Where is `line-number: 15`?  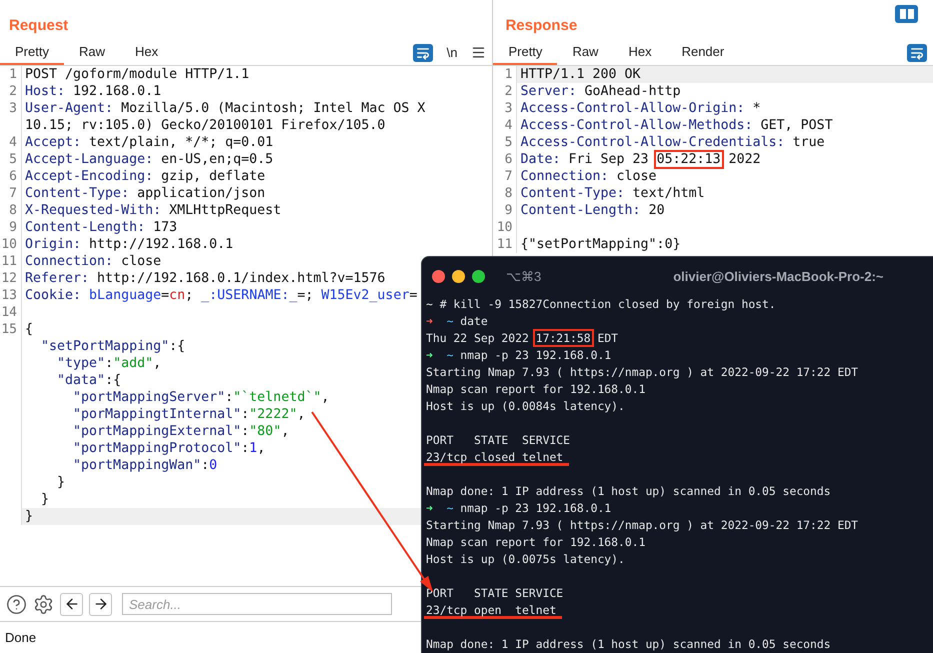 line-number: 15 is located at coordinates (9, 329).